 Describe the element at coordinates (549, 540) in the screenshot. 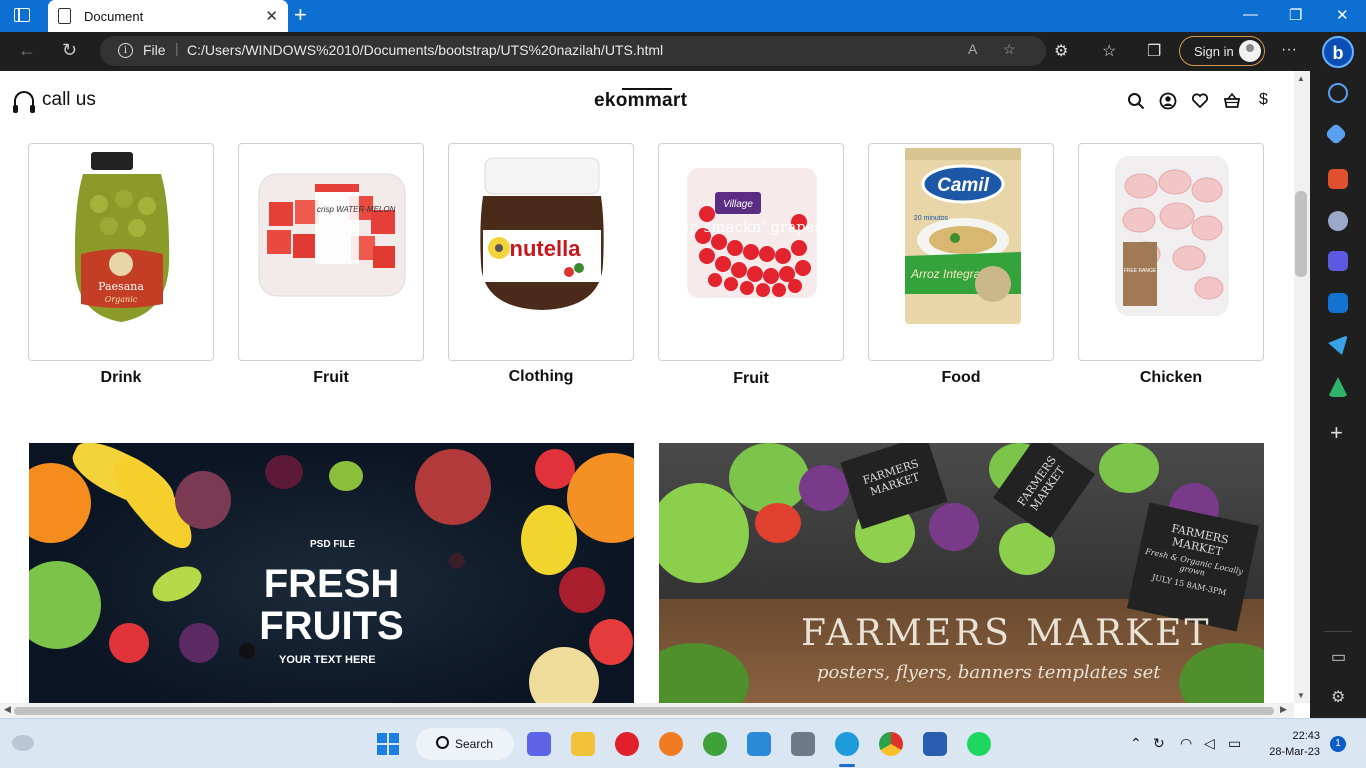

I see `lemon-fruit` at that location.